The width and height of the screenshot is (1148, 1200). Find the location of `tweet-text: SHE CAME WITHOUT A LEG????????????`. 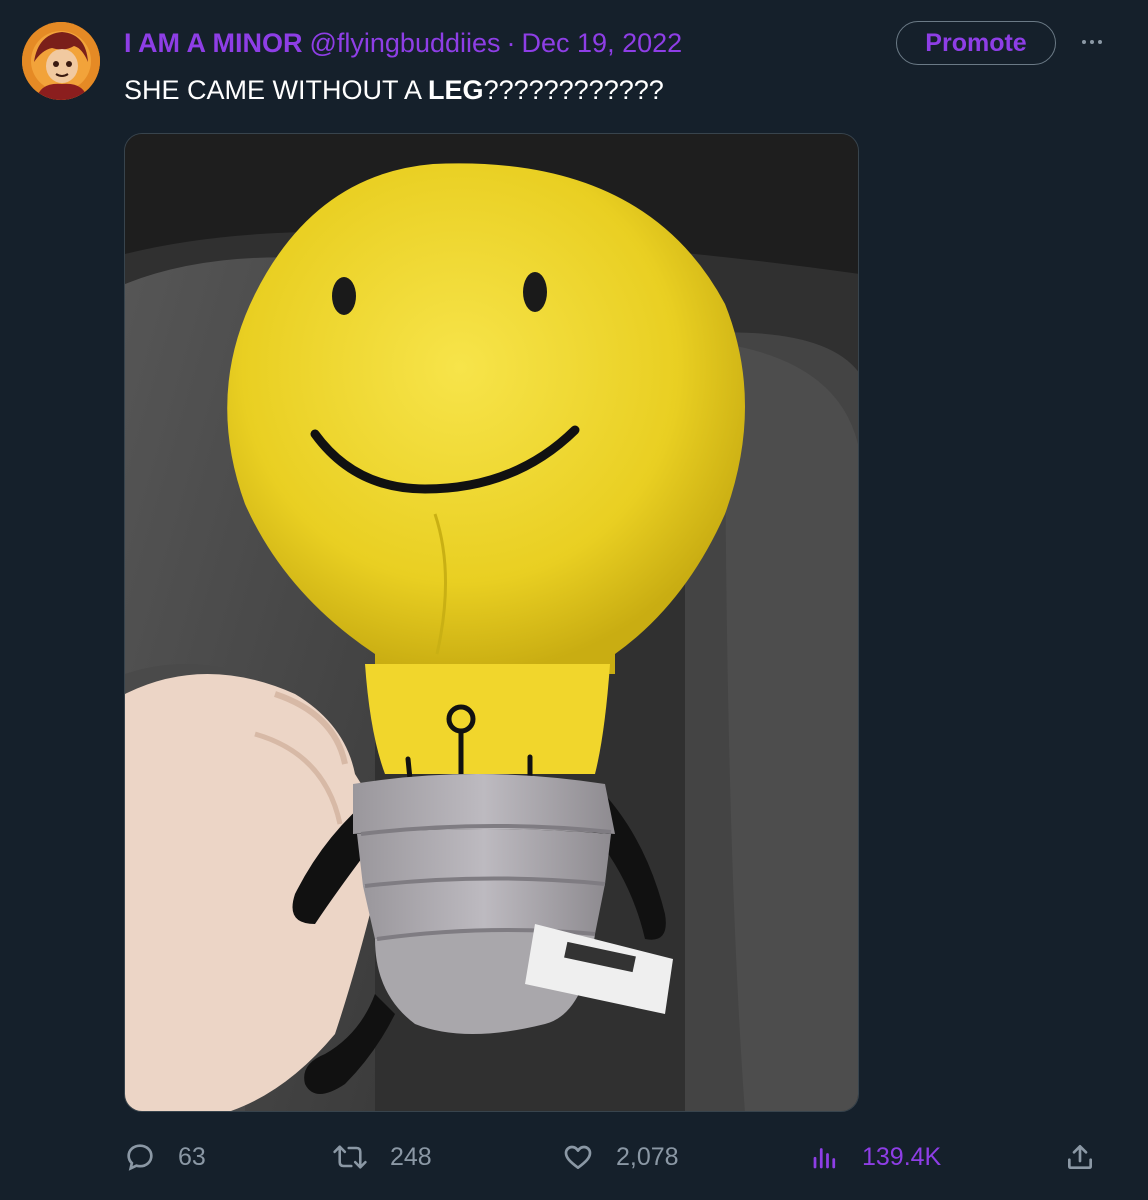

tweet-text: SHE CAME WITHOUT A LEG???????????? is located at coordinates (394, 90).